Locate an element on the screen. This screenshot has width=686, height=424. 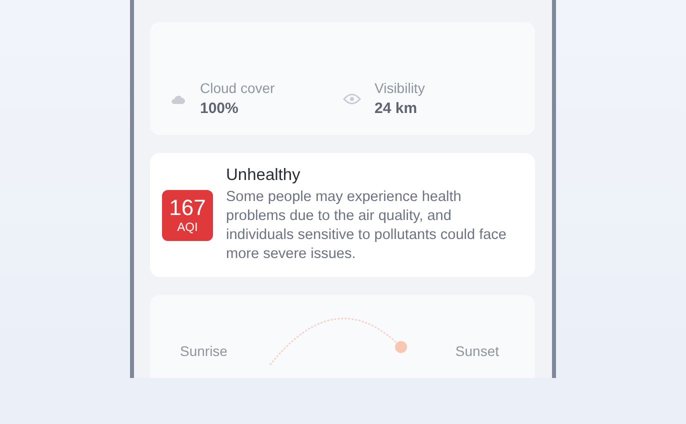
condition-label: Cloud cover is located at coordinates (237, 88).